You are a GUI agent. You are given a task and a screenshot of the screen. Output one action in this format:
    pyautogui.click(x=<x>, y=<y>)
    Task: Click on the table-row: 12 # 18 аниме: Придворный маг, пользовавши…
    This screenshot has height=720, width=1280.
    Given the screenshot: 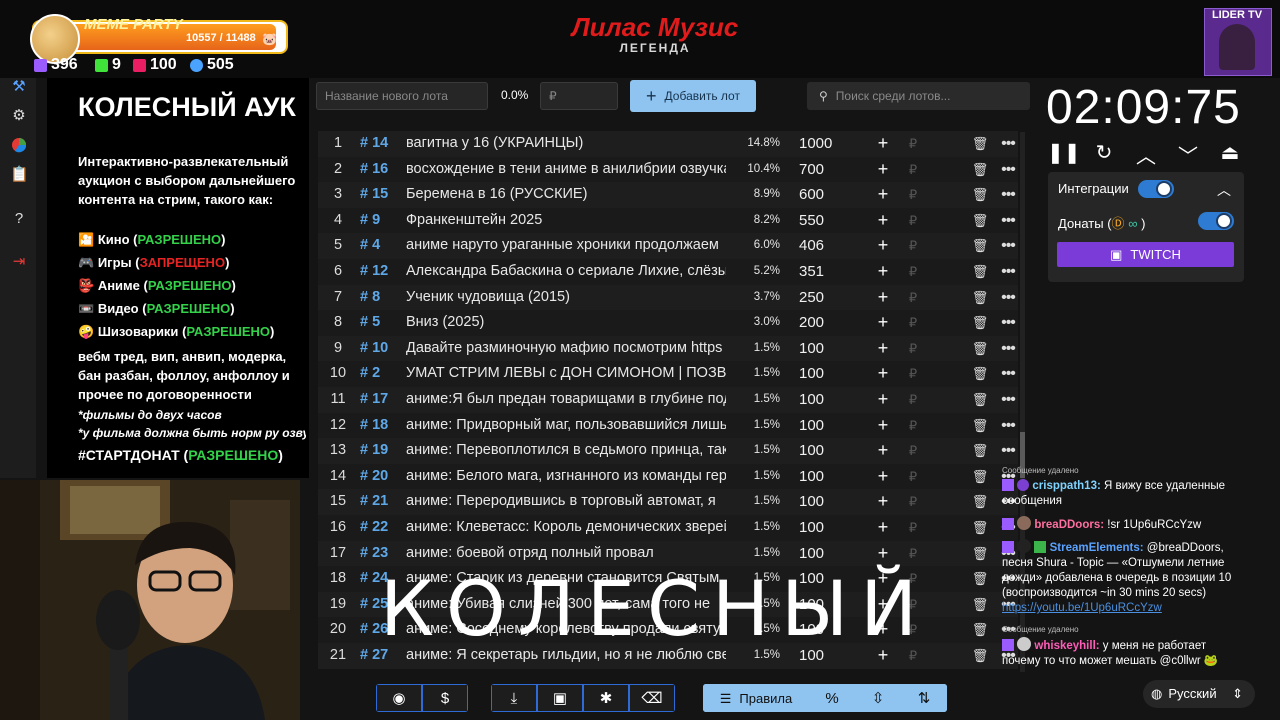 What is the action you would take?
    pyautogui.click(x=668, y=425)
    